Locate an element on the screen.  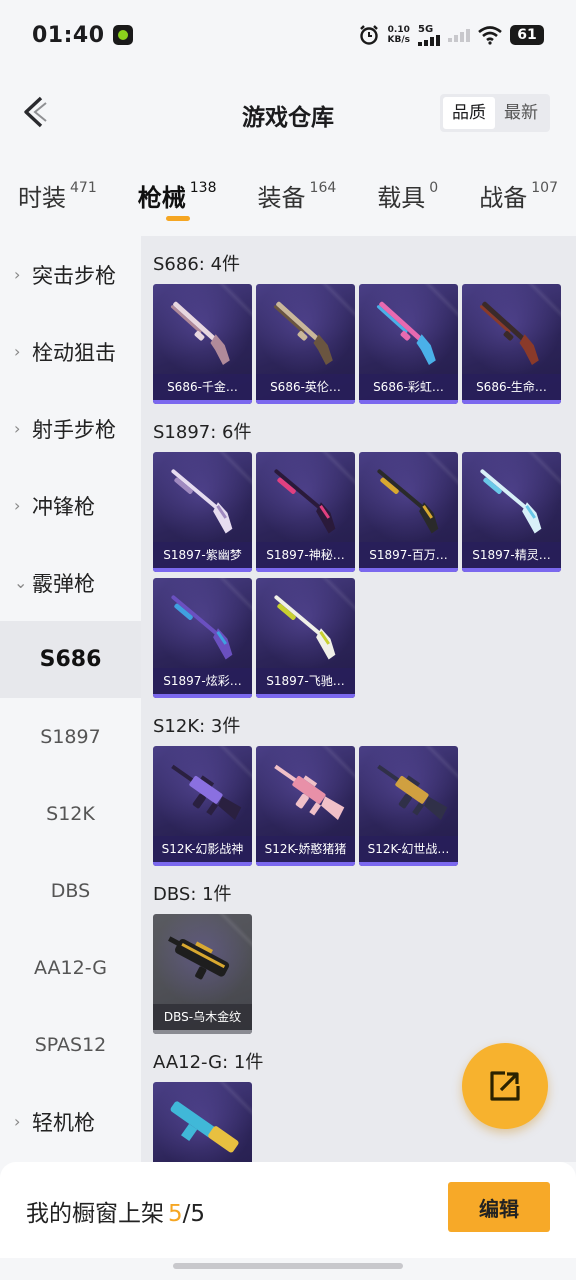
signal-label: 5G is located at coordinates (426, 29).